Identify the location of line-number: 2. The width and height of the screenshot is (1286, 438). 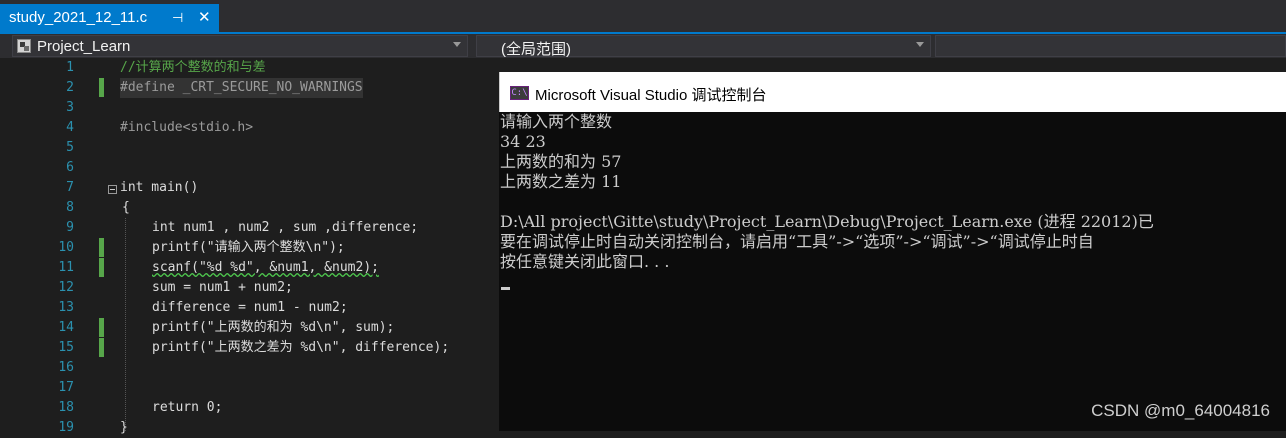
(70, 87).